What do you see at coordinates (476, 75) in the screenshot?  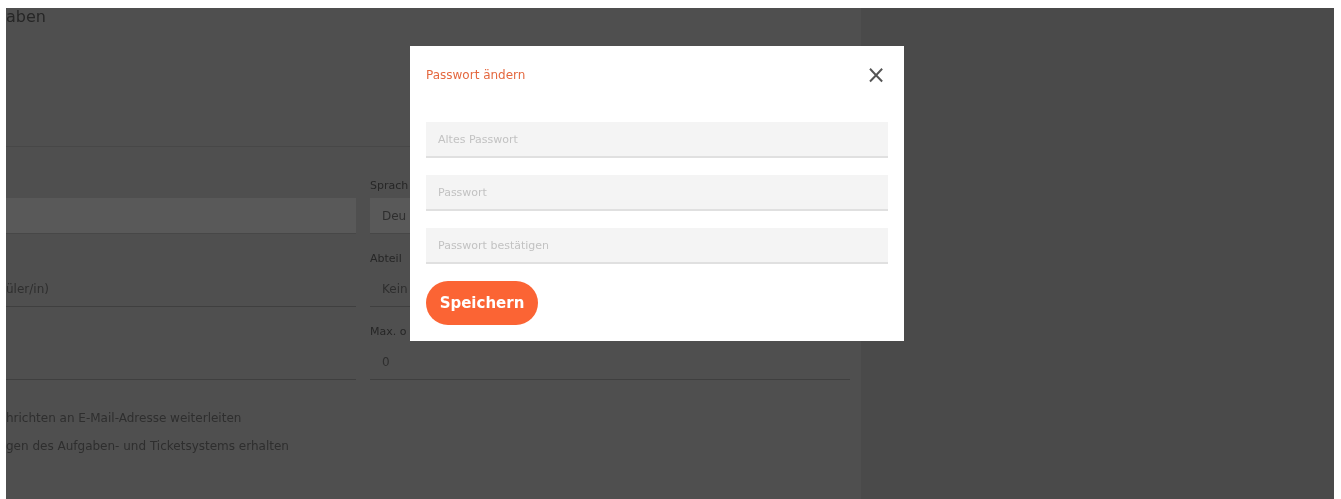 I see `dialog-title: Passwort ändern` at bounding box center [476, 75].